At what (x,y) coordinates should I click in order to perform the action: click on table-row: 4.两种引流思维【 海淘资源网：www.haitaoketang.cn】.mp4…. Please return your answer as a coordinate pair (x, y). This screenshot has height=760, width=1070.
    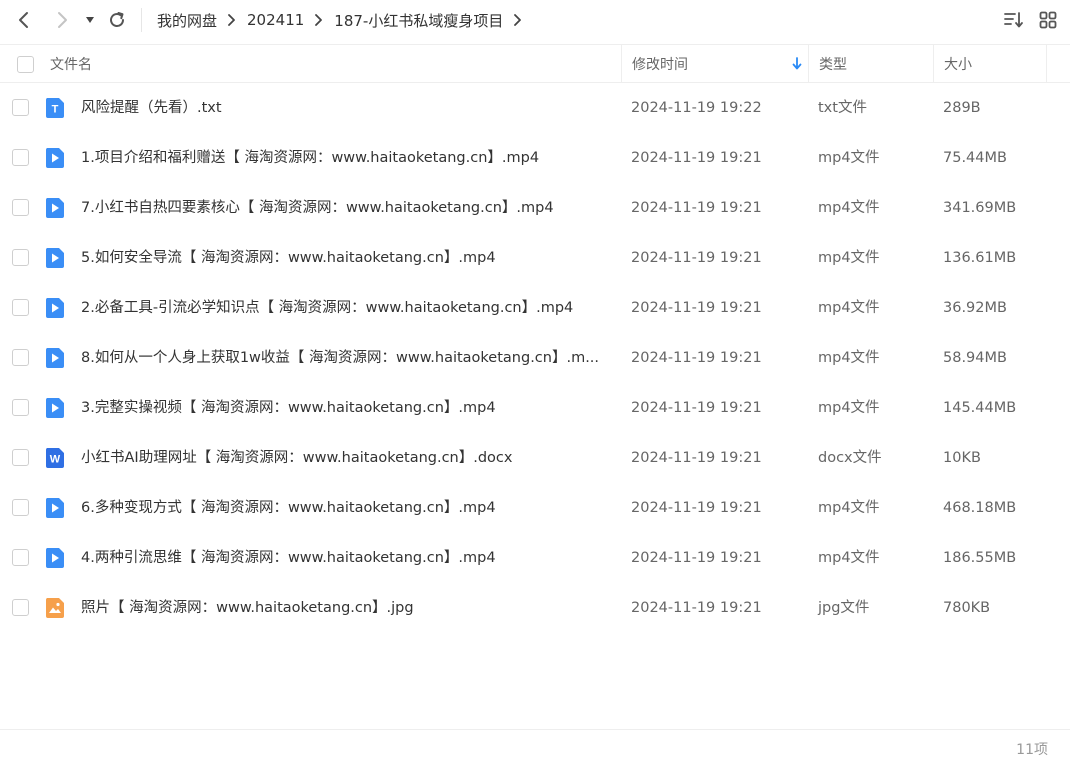
    Looking at the image, I should click on (535, 558).